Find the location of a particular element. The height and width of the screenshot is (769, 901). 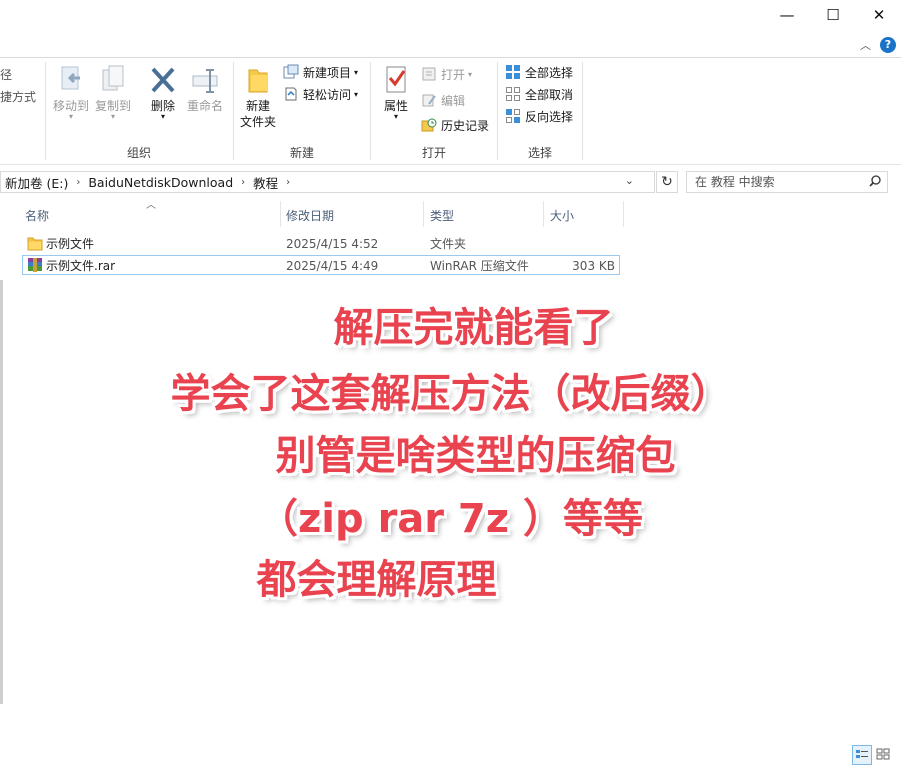

new-folder-label-line1: 新建 is located at coordinates (257, 106).